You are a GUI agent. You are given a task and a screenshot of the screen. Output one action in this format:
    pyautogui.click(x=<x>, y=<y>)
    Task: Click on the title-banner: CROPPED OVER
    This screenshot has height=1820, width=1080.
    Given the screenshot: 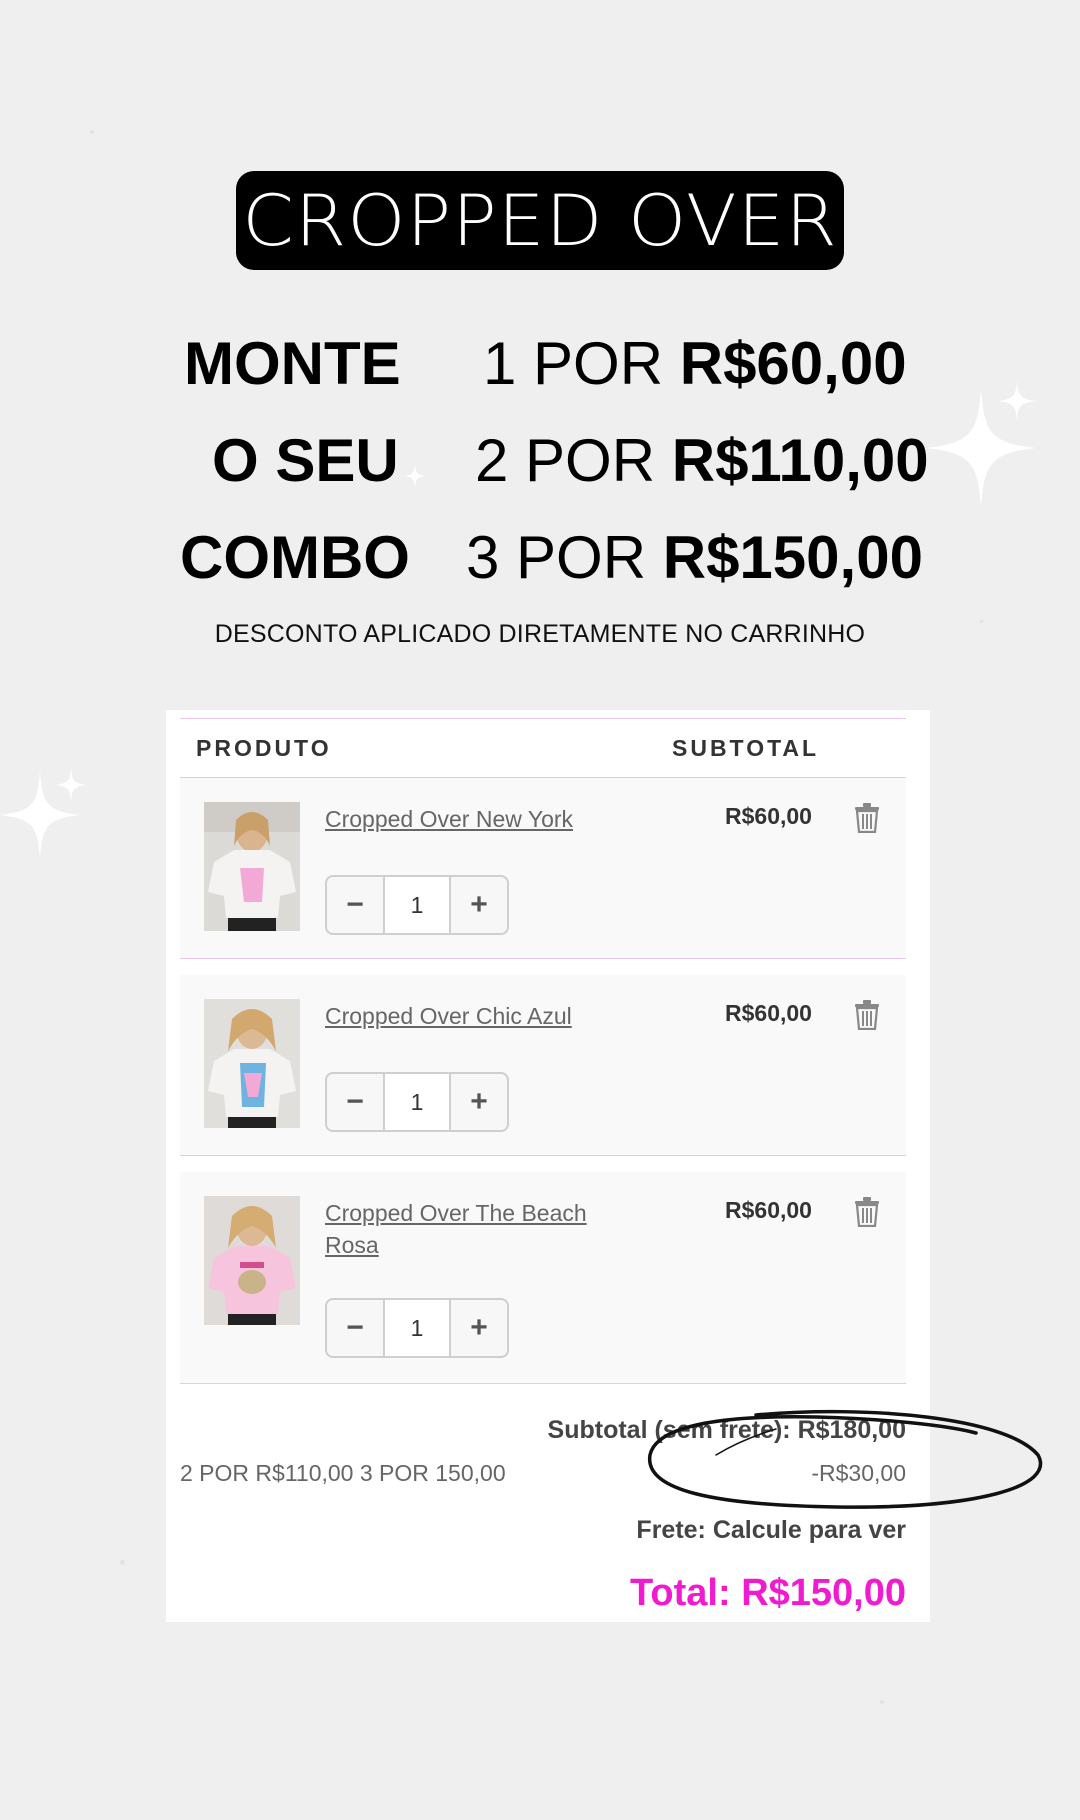 What is the action you would take?
    pyautogui.click(x=540, y=220)
    